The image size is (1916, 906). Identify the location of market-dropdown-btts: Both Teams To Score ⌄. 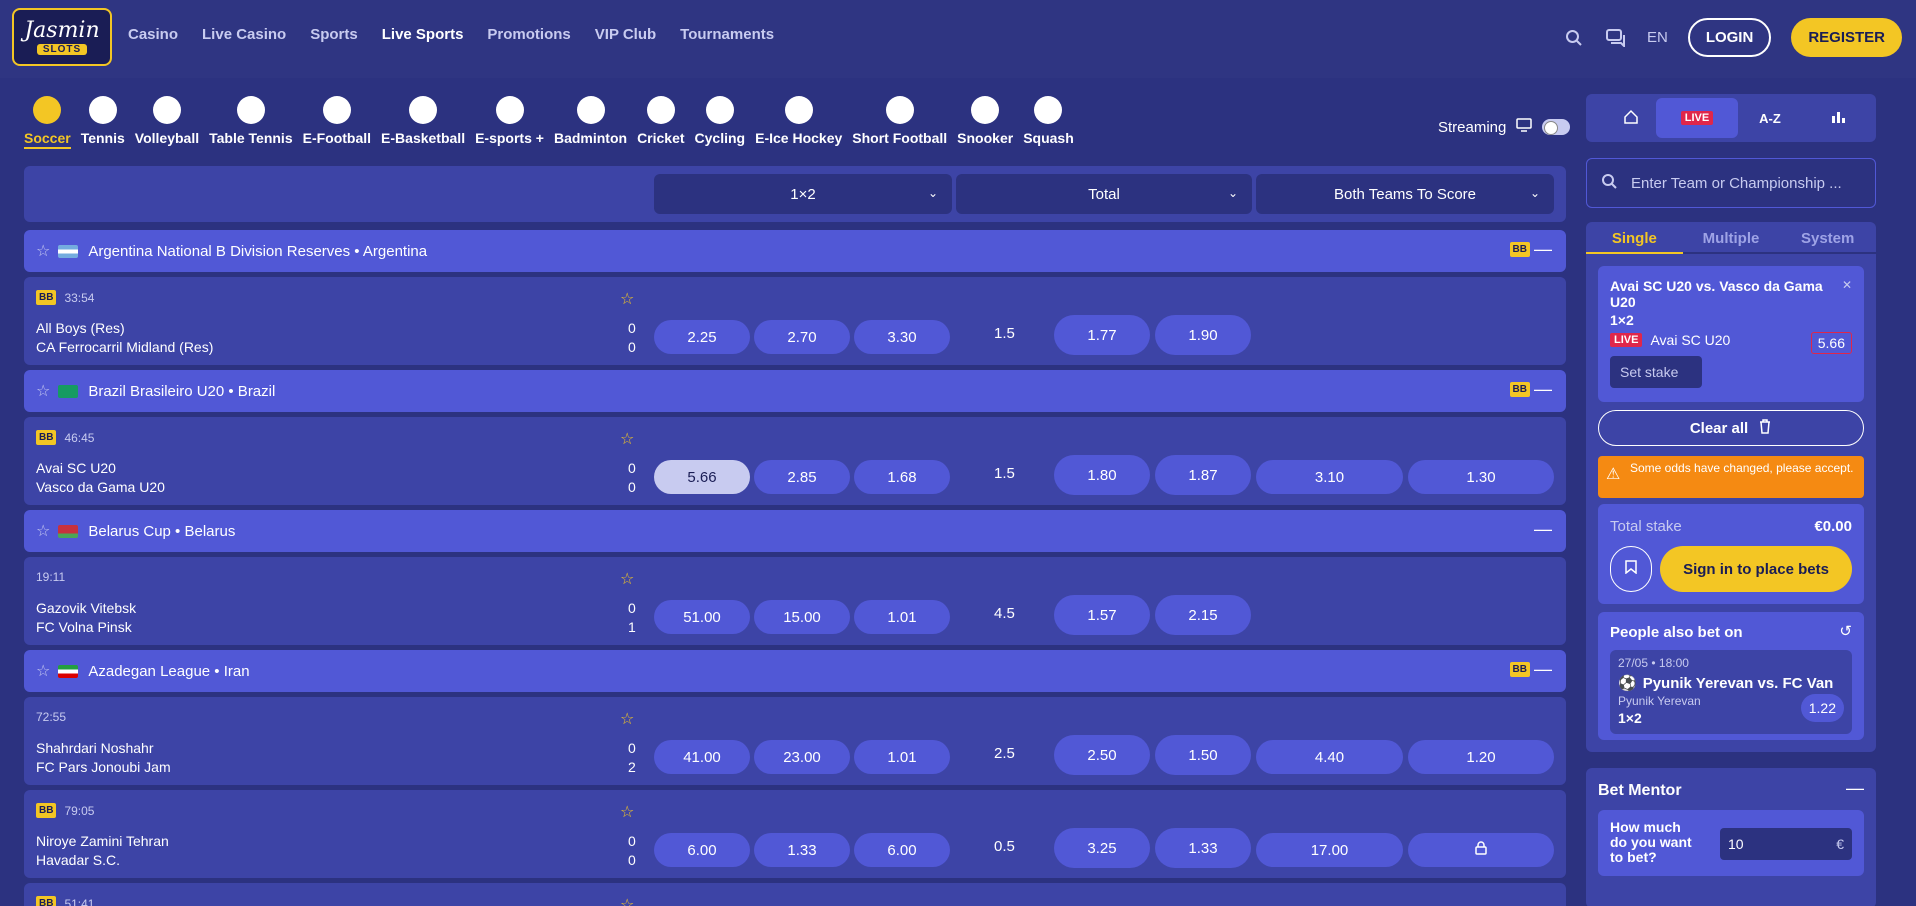
(1405, 194).